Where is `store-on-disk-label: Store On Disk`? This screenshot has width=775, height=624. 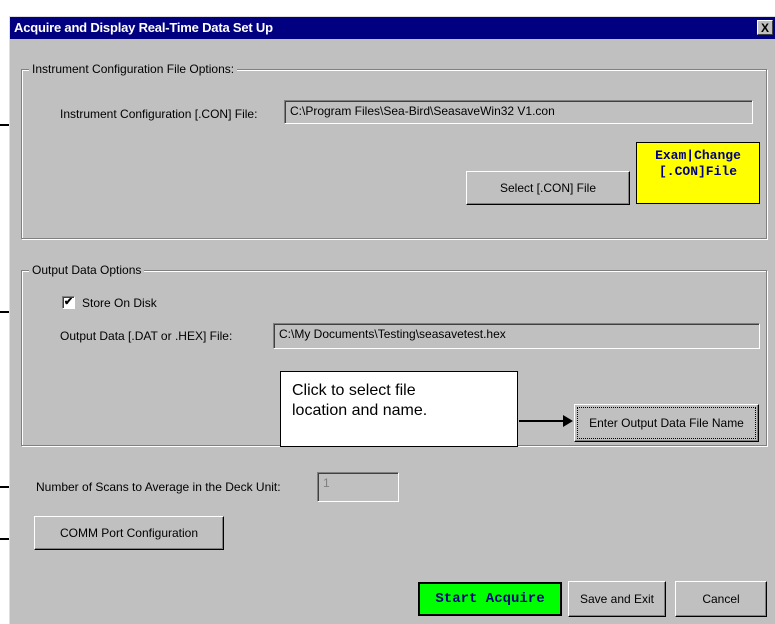
store-on-disk-label: Store On Disk is located at coordinates (119, 303).